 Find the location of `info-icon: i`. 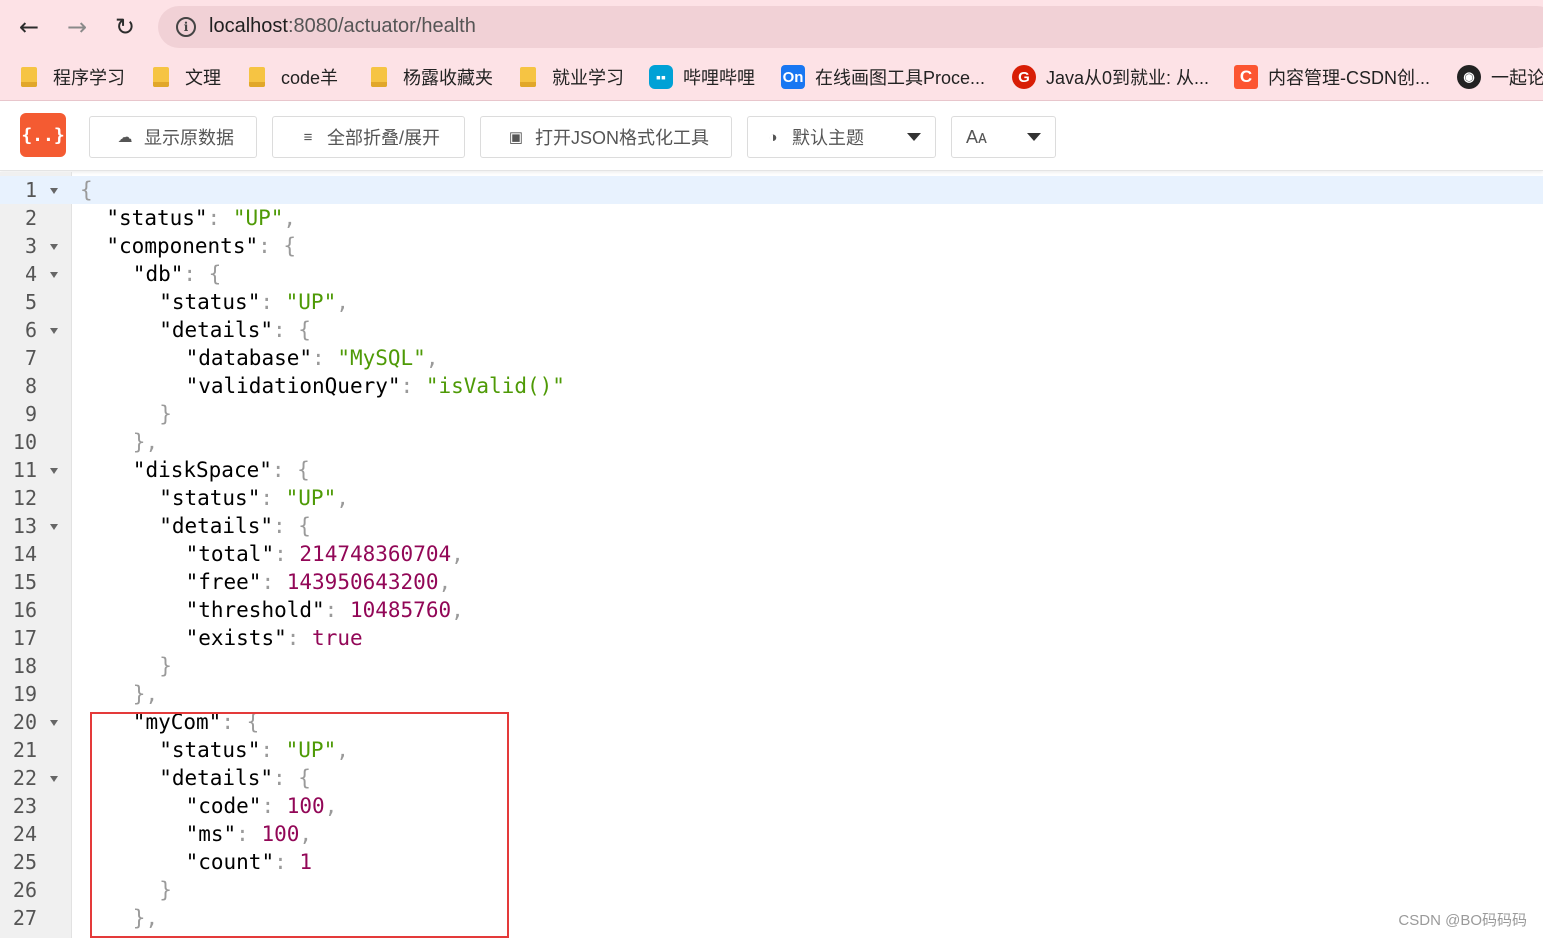

info-icon: i is located at coordinates (186, 27).